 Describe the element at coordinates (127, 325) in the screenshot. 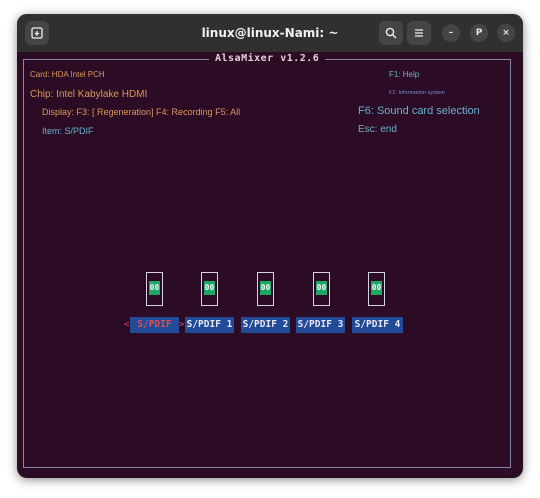

I see `selection-marker-left: <` at that location.